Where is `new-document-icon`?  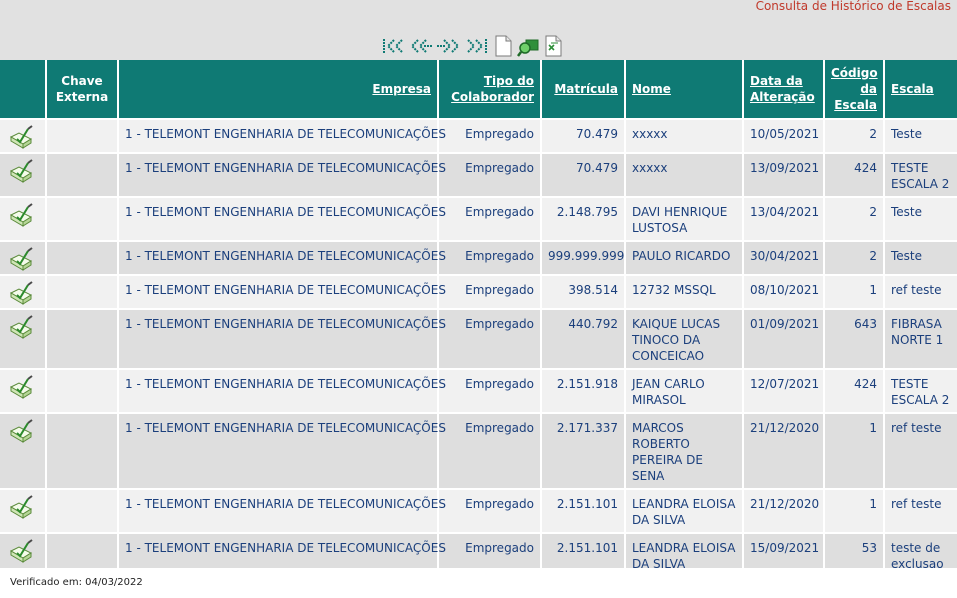
new-document-icon is located at coordinates (503, 46).